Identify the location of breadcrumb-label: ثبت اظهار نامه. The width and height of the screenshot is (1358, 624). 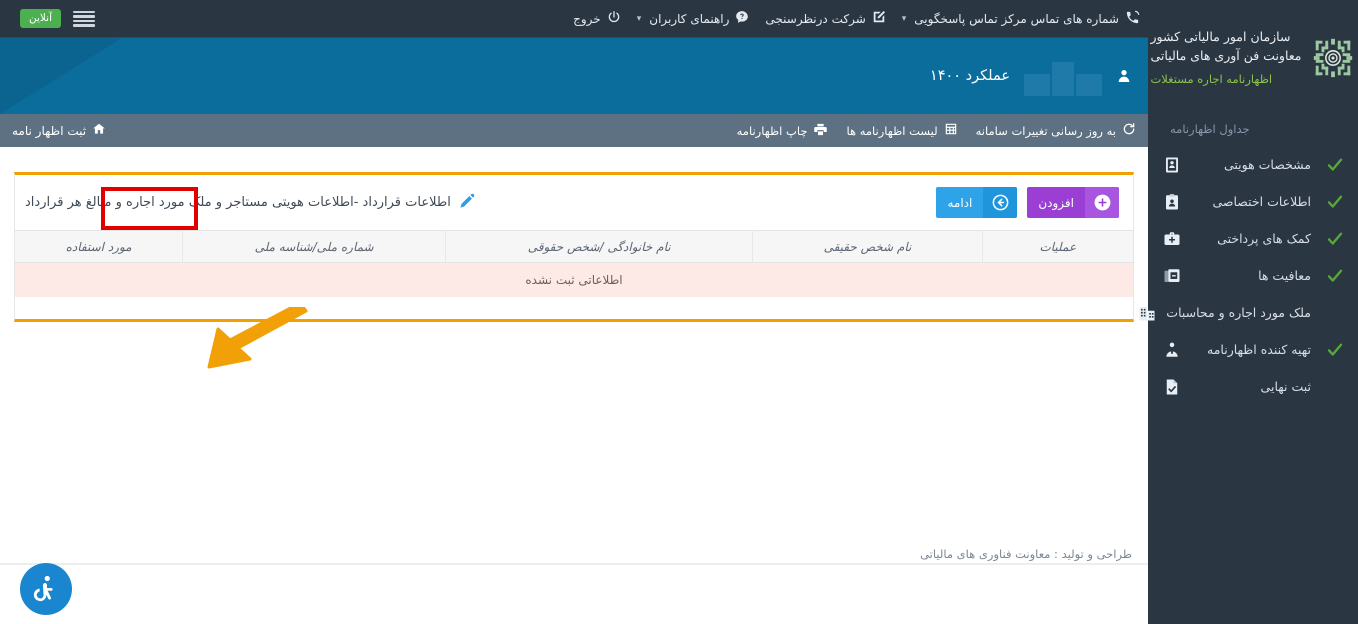
(49, 130).